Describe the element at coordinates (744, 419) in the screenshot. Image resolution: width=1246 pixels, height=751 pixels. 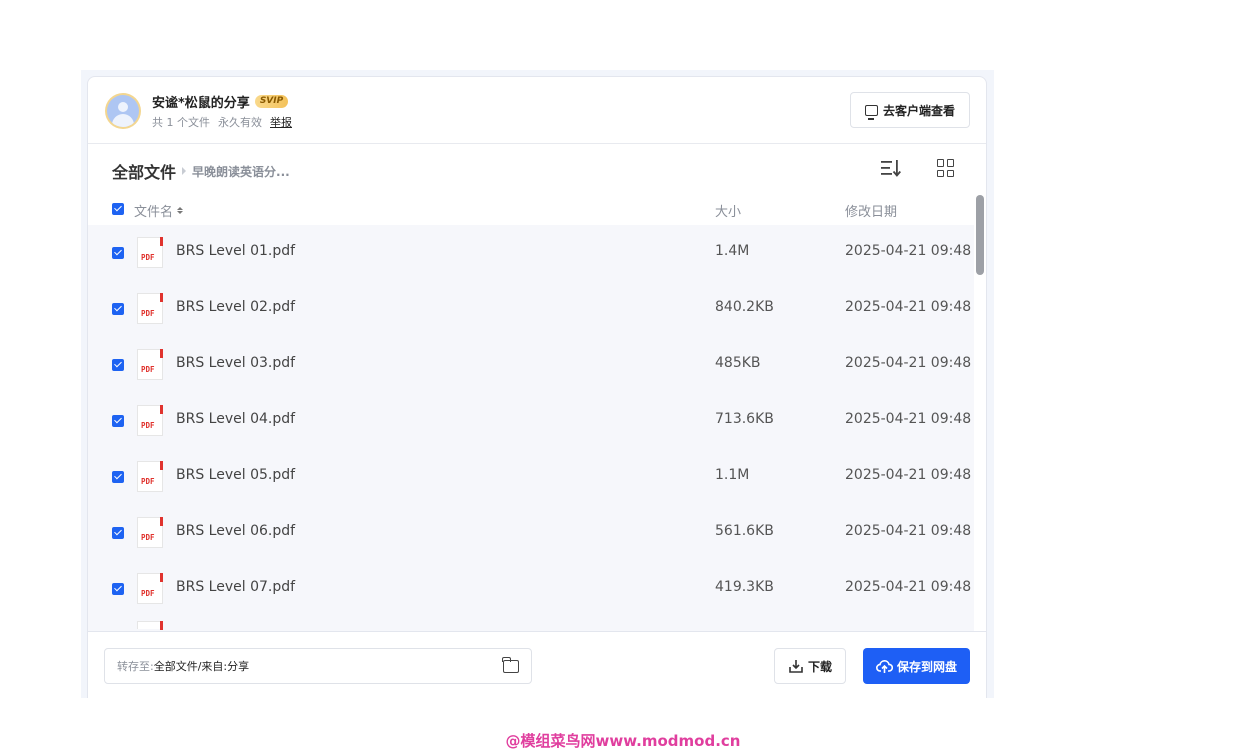
I see `file-size: 713.6KB` at that location.